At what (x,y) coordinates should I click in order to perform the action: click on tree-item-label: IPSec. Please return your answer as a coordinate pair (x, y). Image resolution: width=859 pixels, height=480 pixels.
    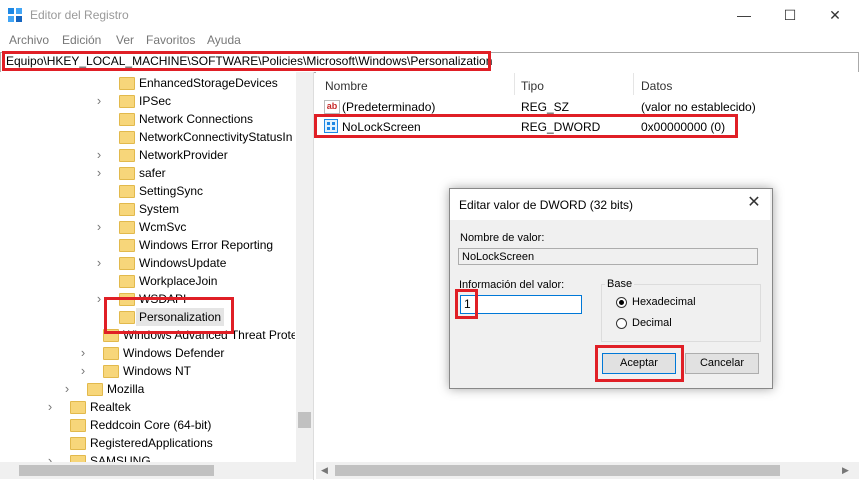
    Looking at the image, I should click on (155, 101).